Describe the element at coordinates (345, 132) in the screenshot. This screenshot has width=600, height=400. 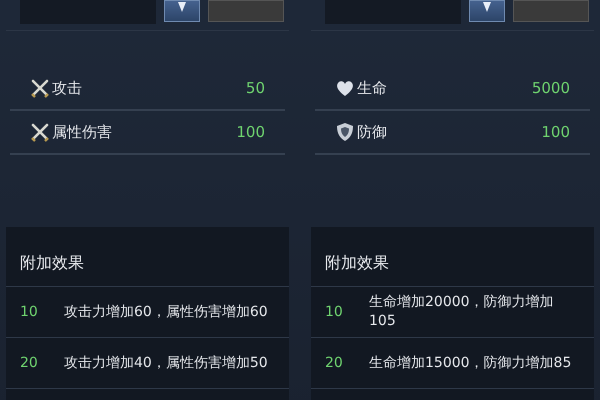
I see `shield-icon` at that location.